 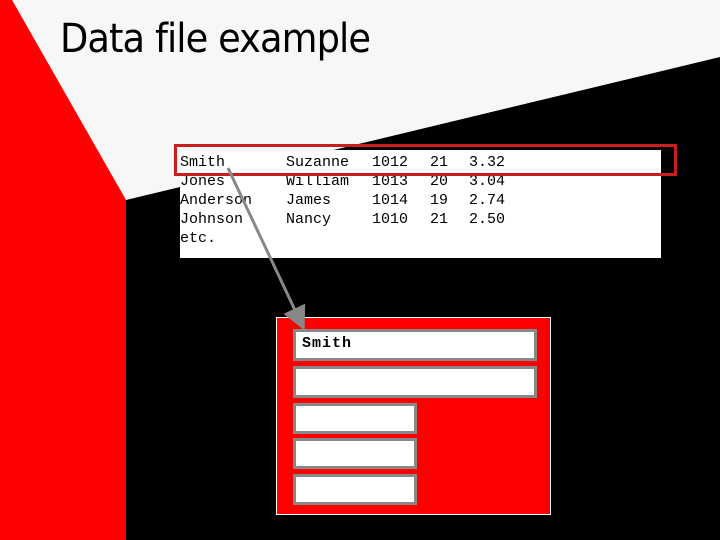 I want to click on data-file-row: etc., so click(x=354, y=238).